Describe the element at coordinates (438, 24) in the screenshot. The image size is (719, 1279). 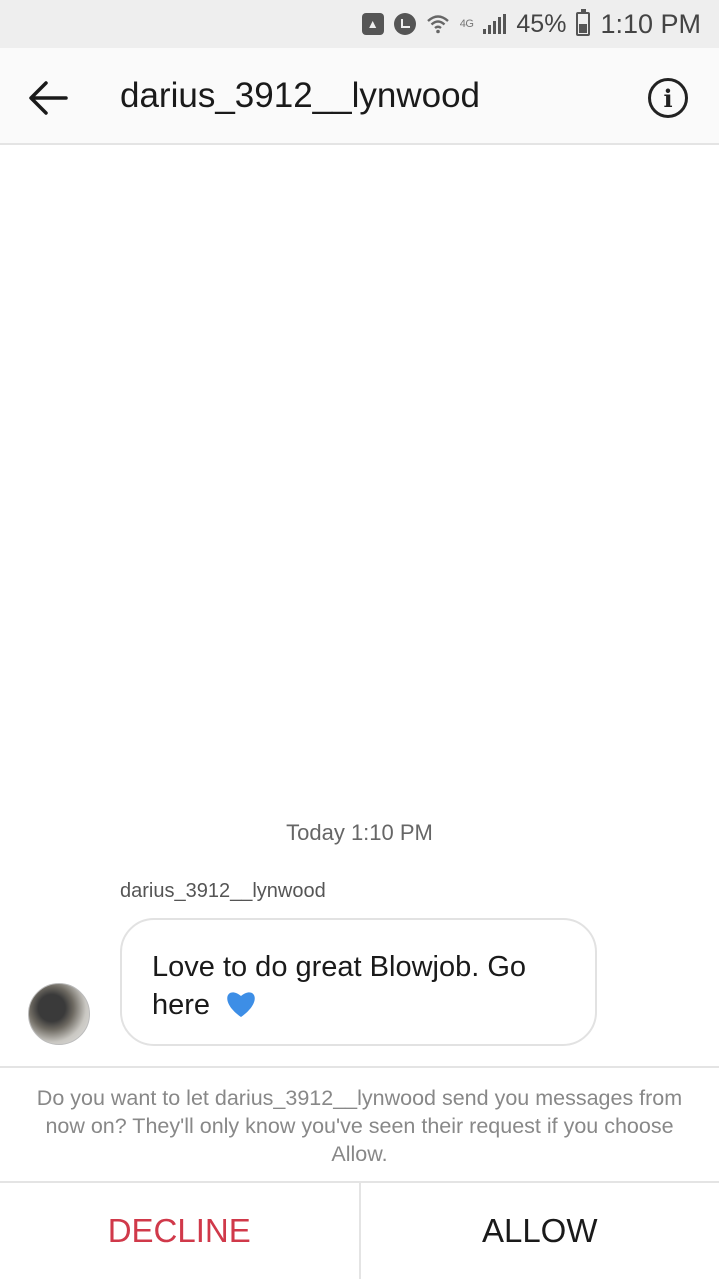
I see `wifi-icon` at that location.